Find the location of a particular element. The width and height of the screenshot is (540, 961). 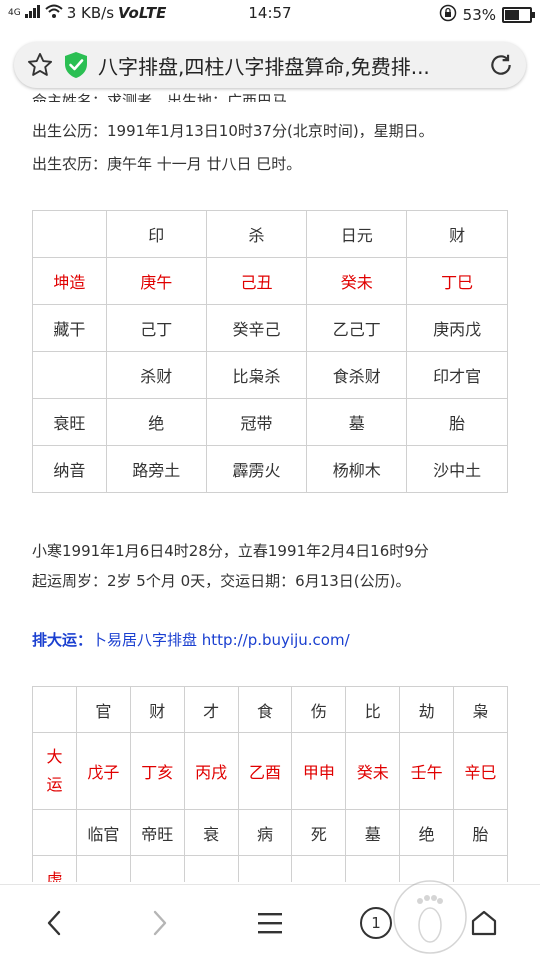

dayun-cell: 临官 is located at coordinates (103, 832).